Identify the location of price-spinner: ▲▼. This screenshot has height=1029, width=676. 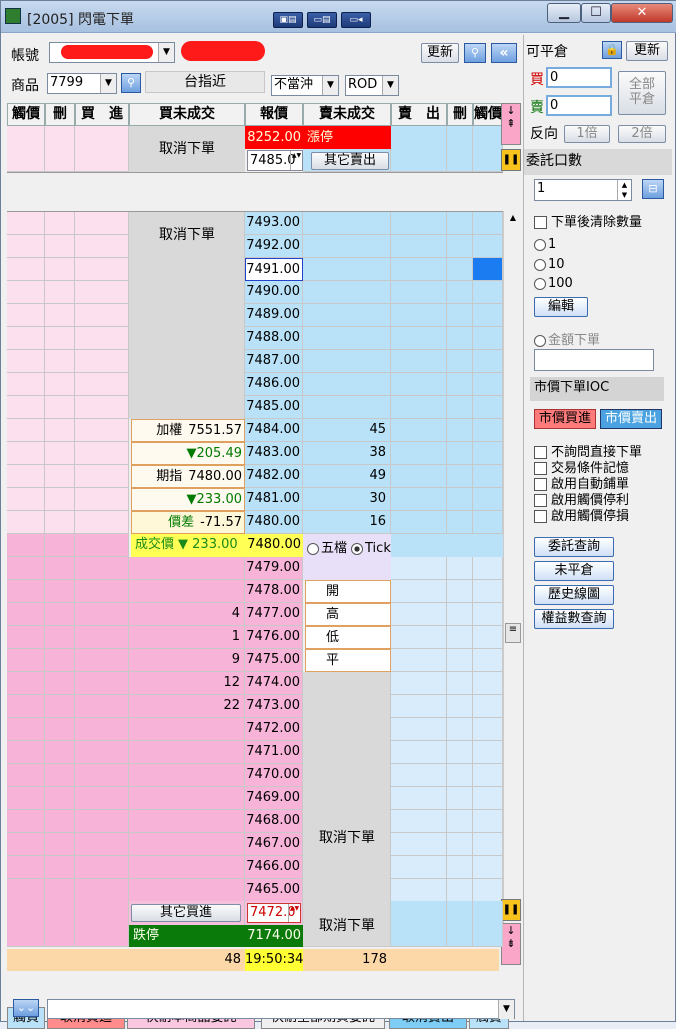
(296, 160).